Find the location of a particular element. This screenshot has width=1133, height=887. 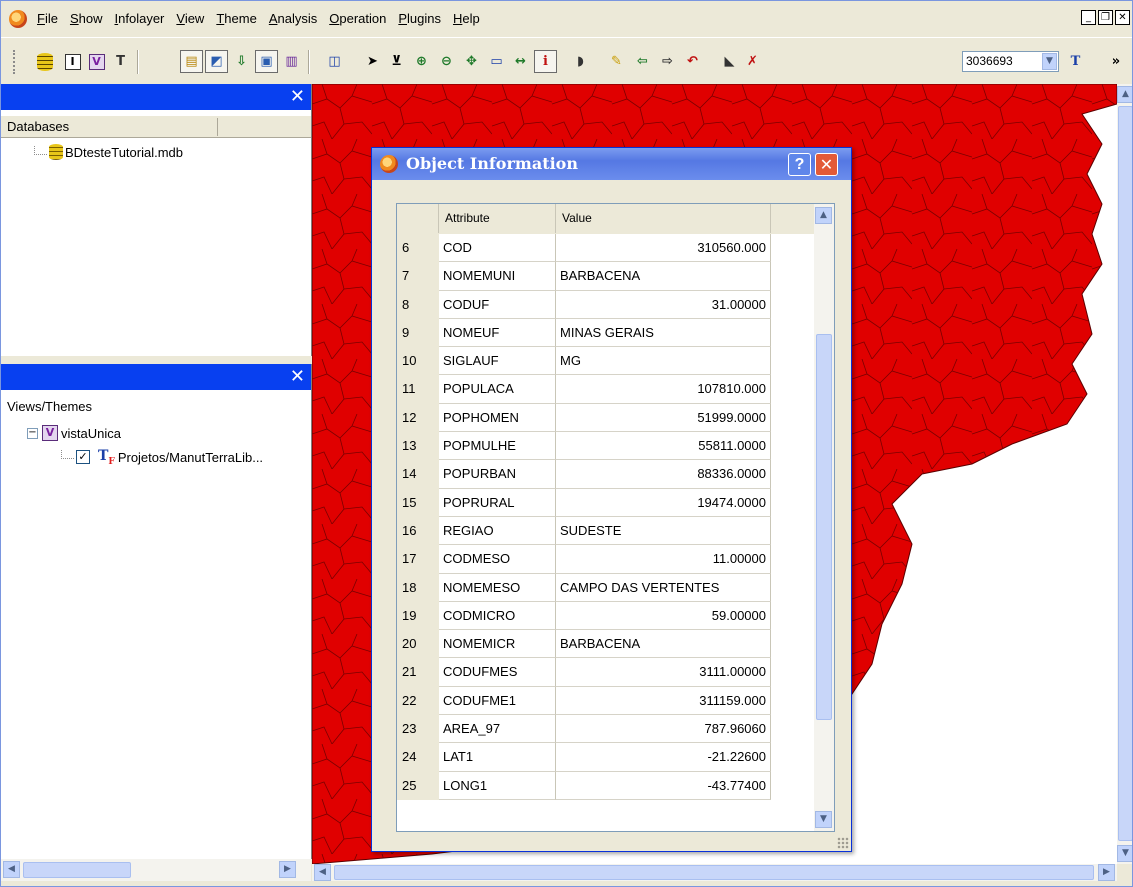

attribute-cell: CODUF is located at coordinates (497, 304).